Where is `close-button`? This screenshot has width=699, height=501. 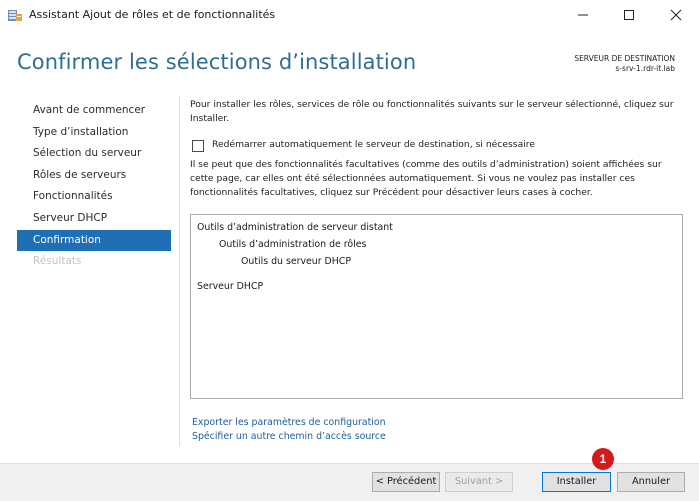
close-button is located at coordinates (676, 15).